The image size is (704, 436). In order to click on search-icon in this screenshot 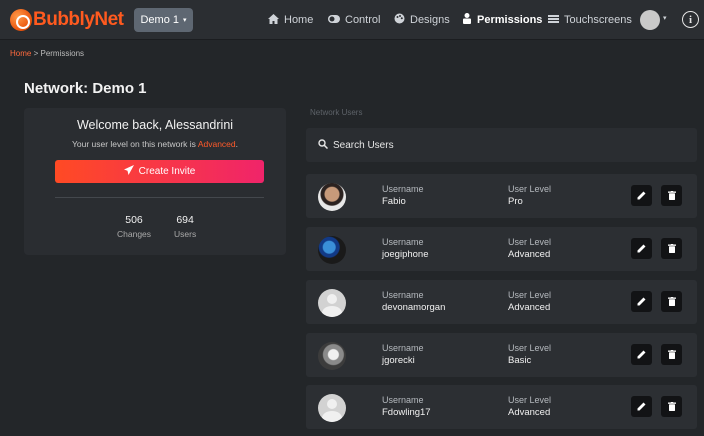, I will do `click(323, 145)`.